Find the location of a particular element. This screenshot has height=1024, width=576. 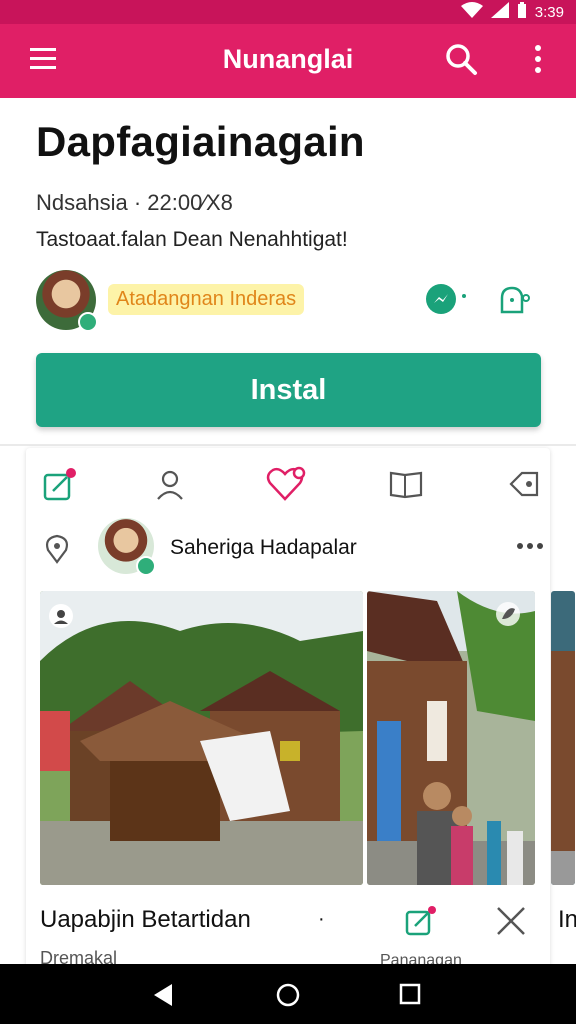

app-tagline: Tastoaat.falan Dean Nenahhtigat! is located at coordinates (192, 239).